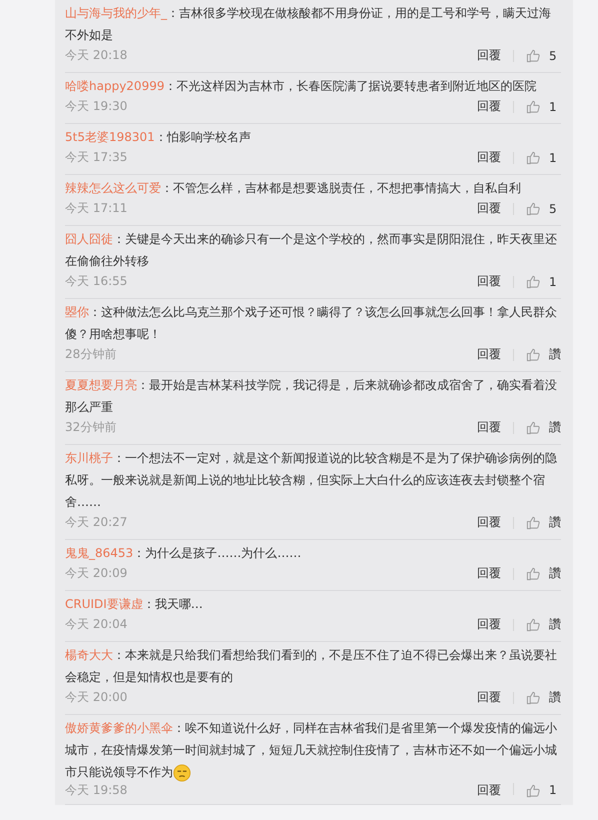 The image size is (598, 820). What do you see at coordinates (96, 697) in the screenshot?
I see `comment-time: 今天 20:00` at bounding box center [96, 697].